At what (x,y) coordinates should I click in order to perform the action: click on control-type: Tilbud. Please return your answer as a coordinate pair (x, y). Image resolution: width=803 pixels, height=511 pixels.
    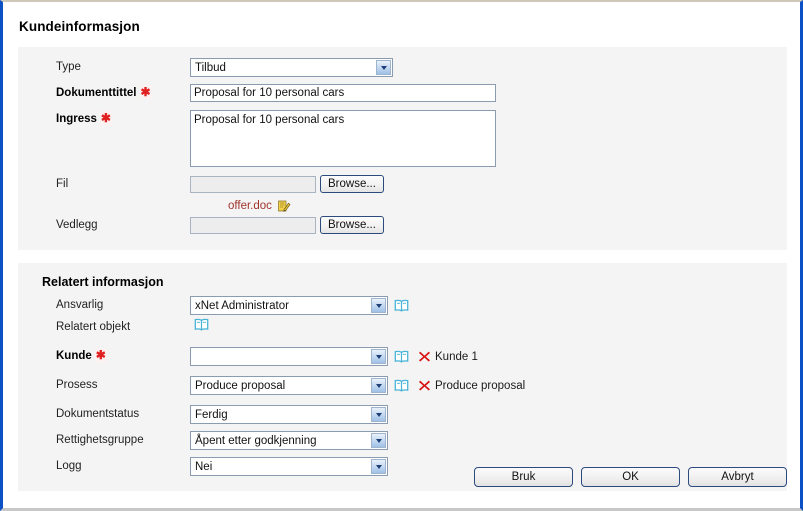
    Looking at the image, I should click on (291, 67).